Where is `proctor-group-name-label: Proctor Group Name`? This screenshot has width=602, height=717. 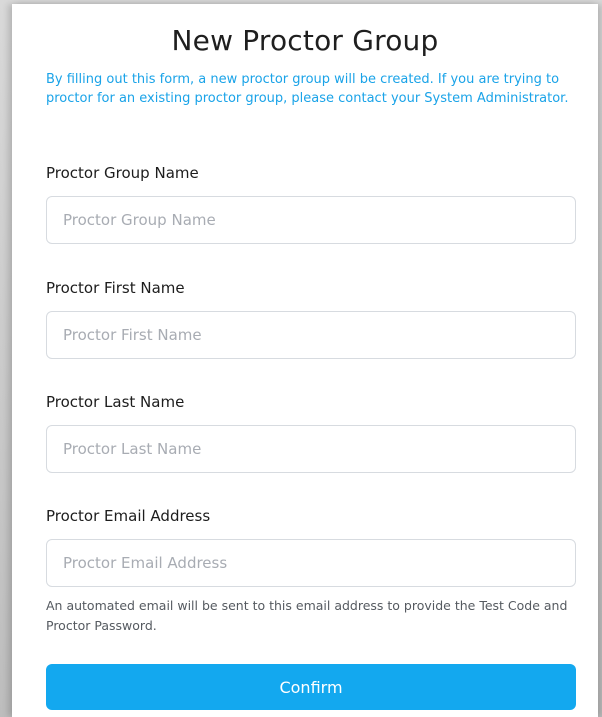 proctor-group-name-label: Proctor Group Name is located at coordinates (122, 173).